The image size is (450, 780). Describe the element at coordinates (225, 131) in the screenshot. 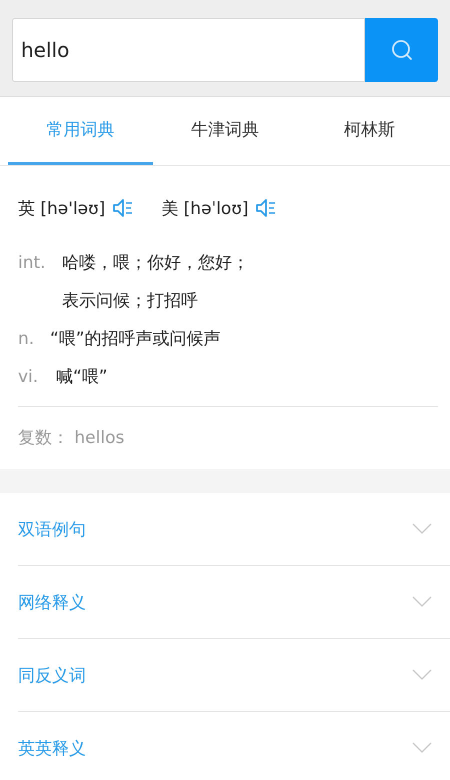

I see `dictionary-tab: 牛津词典` at that location.